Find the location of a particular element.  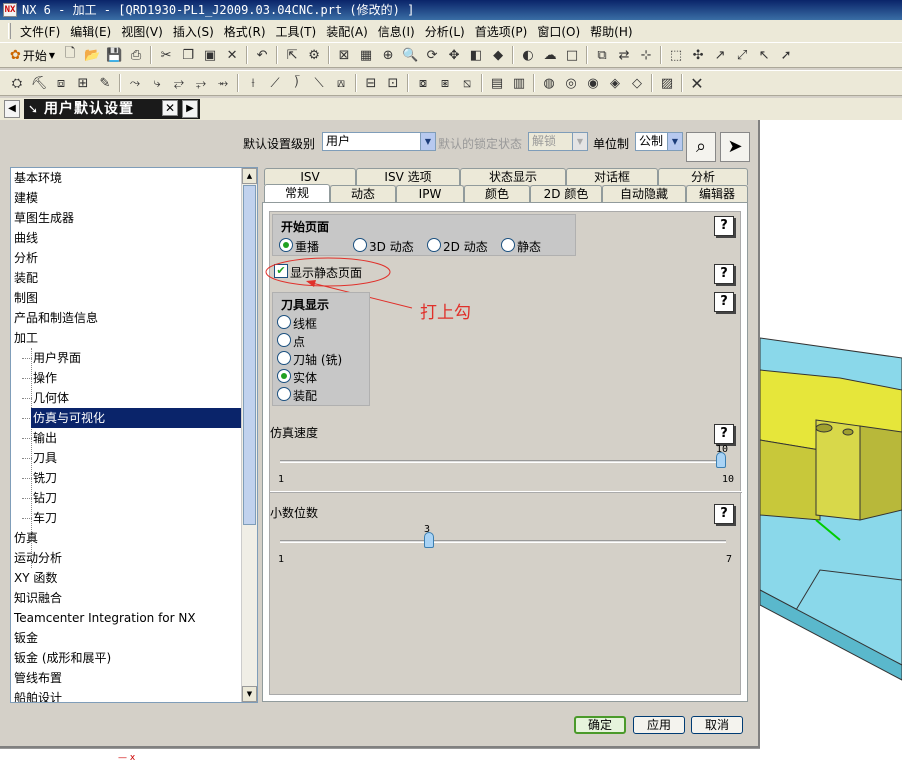

replay-path-icon: ⤷ is located at coordinates (157, 83).